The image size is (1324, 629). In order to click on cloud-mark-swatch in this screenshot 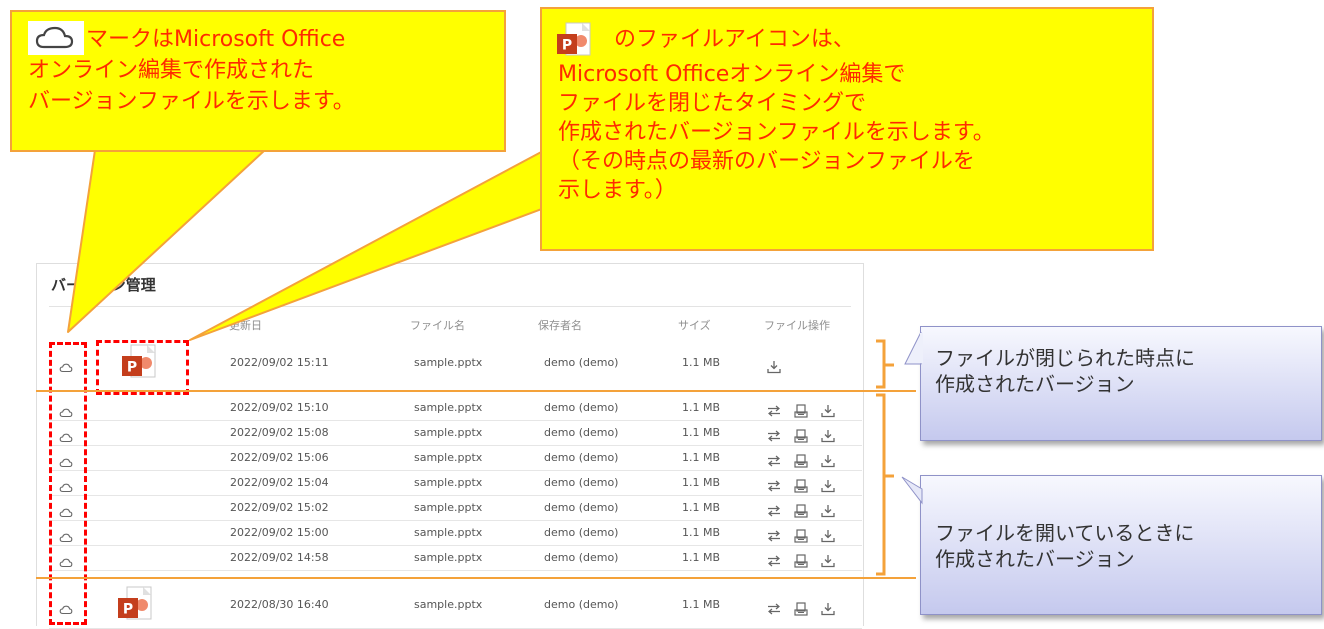, I will do `click(56, 38)`.